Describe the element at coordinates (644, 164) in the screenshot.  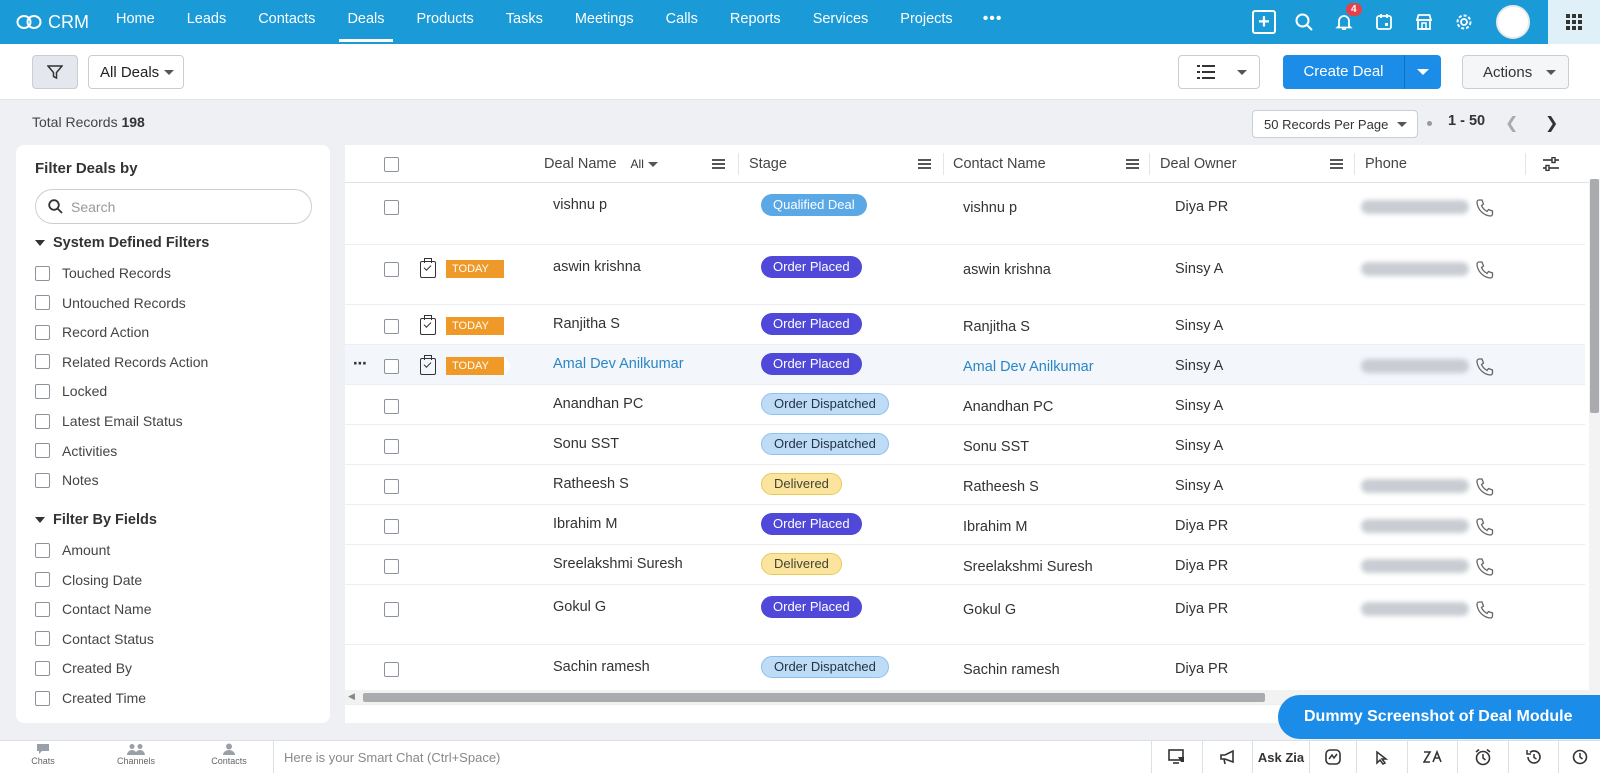
I see `deal-name-all-filter: All` at that location.